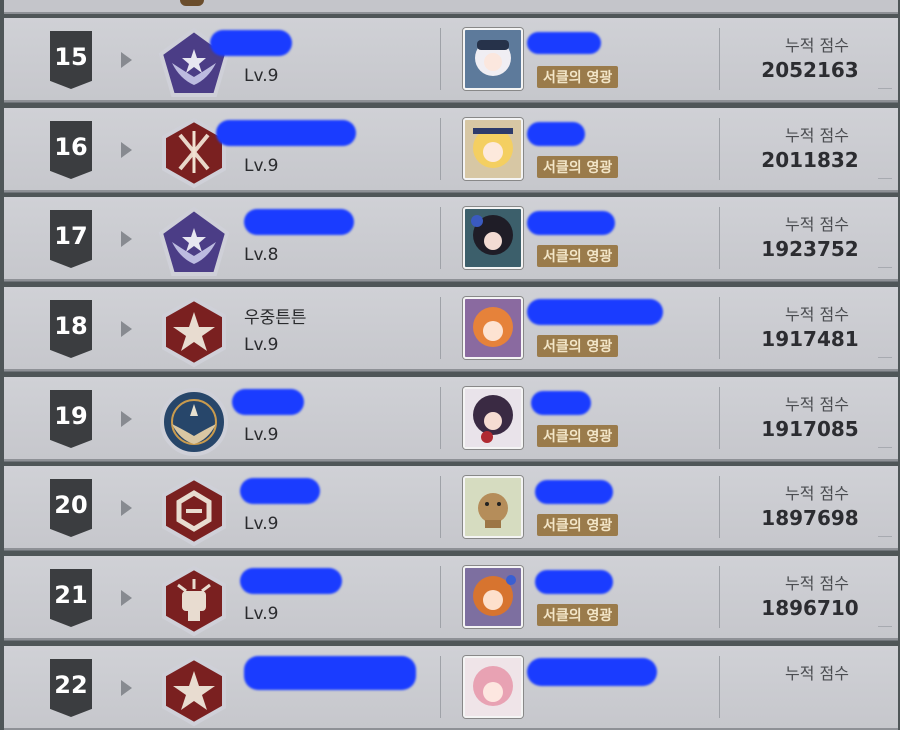 The width and height of the screenshot is (900, 730). Describe the element at coordinates (451, 60) in the screenshot. I see `ranking-row: 15 Lv.9 서클의 영광 누적 점수 2052163` at that location.